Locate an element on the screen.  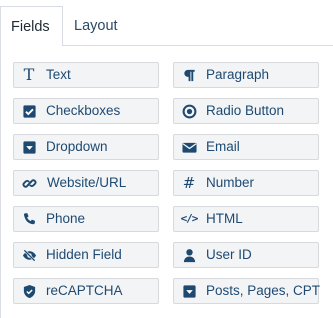
tab-bar: Fields Layout is located at coordinates (166, 23).